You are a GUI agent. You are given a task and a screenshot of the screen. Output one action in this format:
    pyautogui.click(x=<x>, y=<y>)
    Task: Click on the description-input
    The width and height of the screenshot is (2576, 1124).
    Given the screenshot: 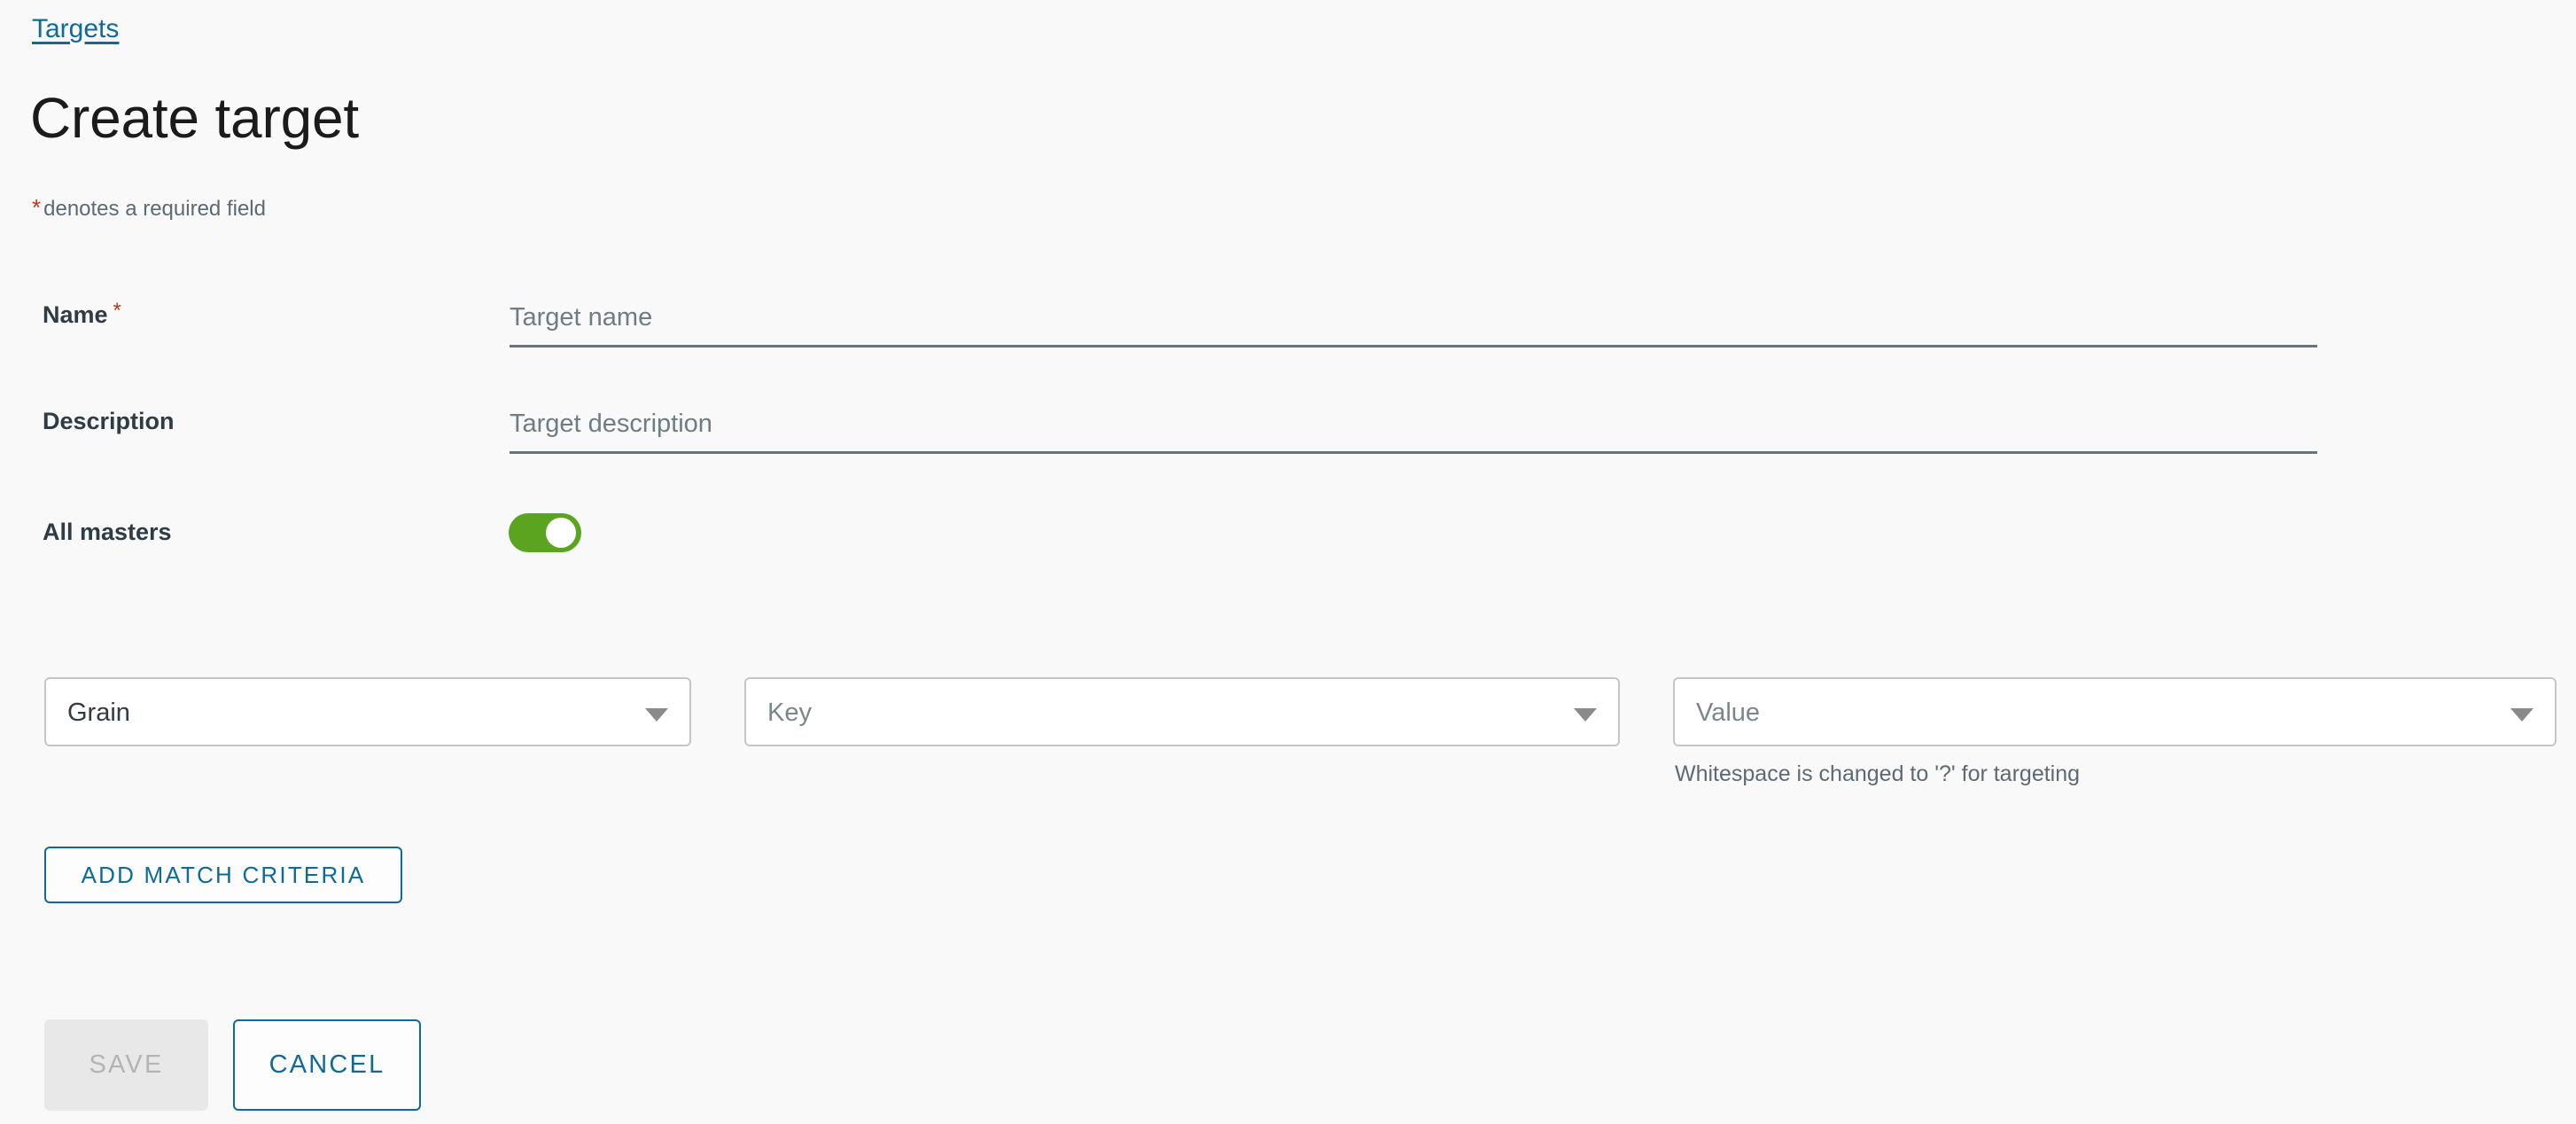 What is the action you would take?
    pyautogui.click(x=1414, y=424)
    